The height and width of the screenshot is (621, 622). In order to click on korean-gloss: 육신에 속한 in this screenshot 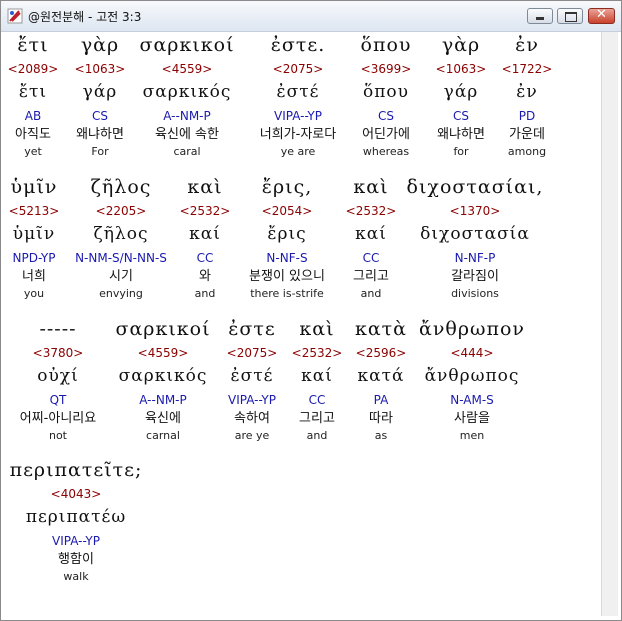, I will do `click(187, 134)`.